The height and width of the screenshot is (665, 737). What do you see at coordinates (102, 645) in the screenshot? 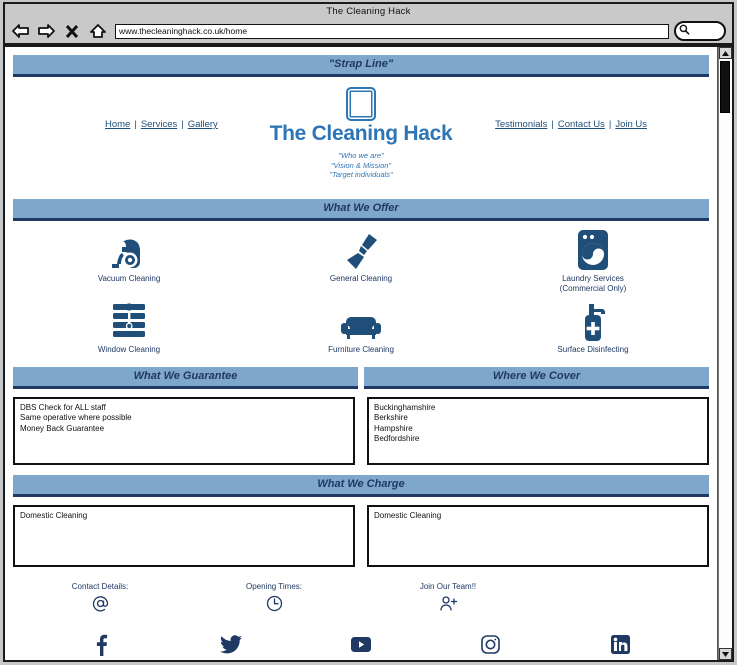
I see `facebook-icon` at bounding box center [102, 645].